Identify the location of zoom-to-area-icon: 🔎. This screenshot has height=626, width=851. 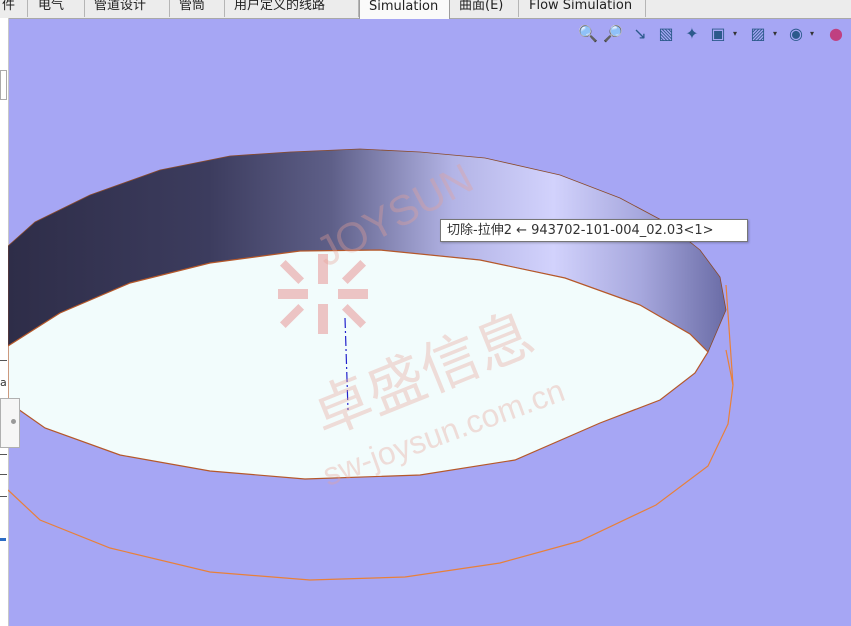
(613, 34).